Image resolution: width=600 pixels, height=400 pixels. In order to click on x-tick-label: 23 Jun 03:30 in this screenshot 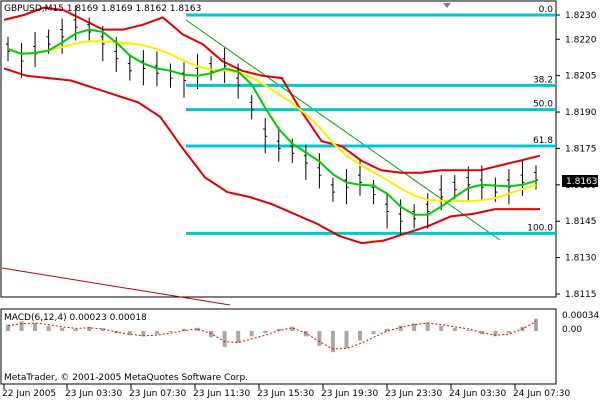, I will do `click(93, 394)`.